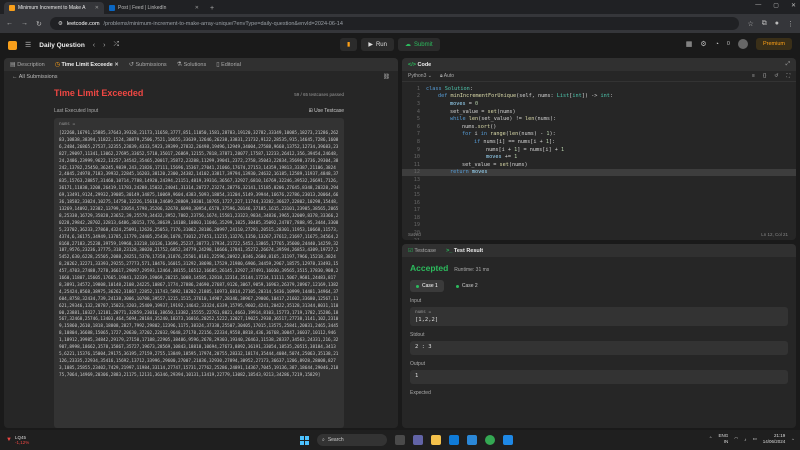  What do you see at coordinates (513, 134) in the screenshot?
I see `code-token: len` at bounding box center [513, 134].